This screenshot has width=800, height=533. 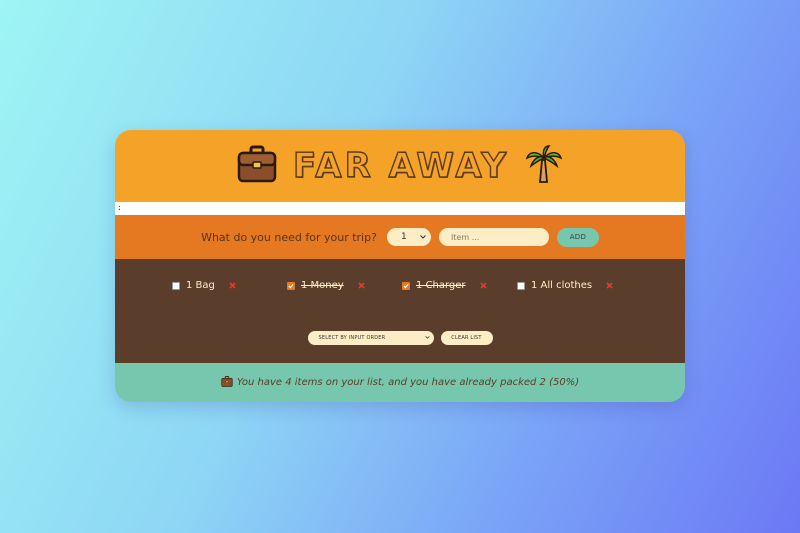 I want to click on item-label: 1 All clothes, so click(x=562, y=285).